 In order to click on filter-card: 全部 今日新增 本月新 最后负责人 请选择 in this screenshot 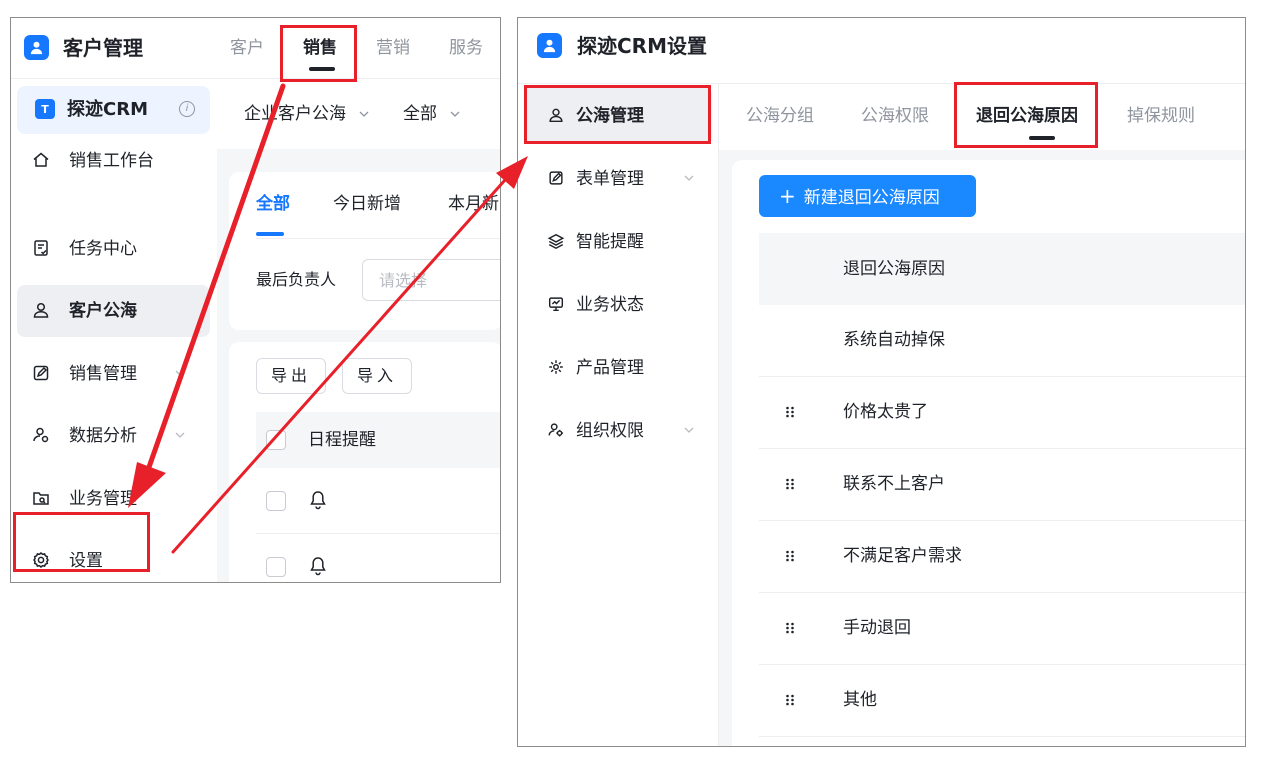, I will do `click(364, 251)`.